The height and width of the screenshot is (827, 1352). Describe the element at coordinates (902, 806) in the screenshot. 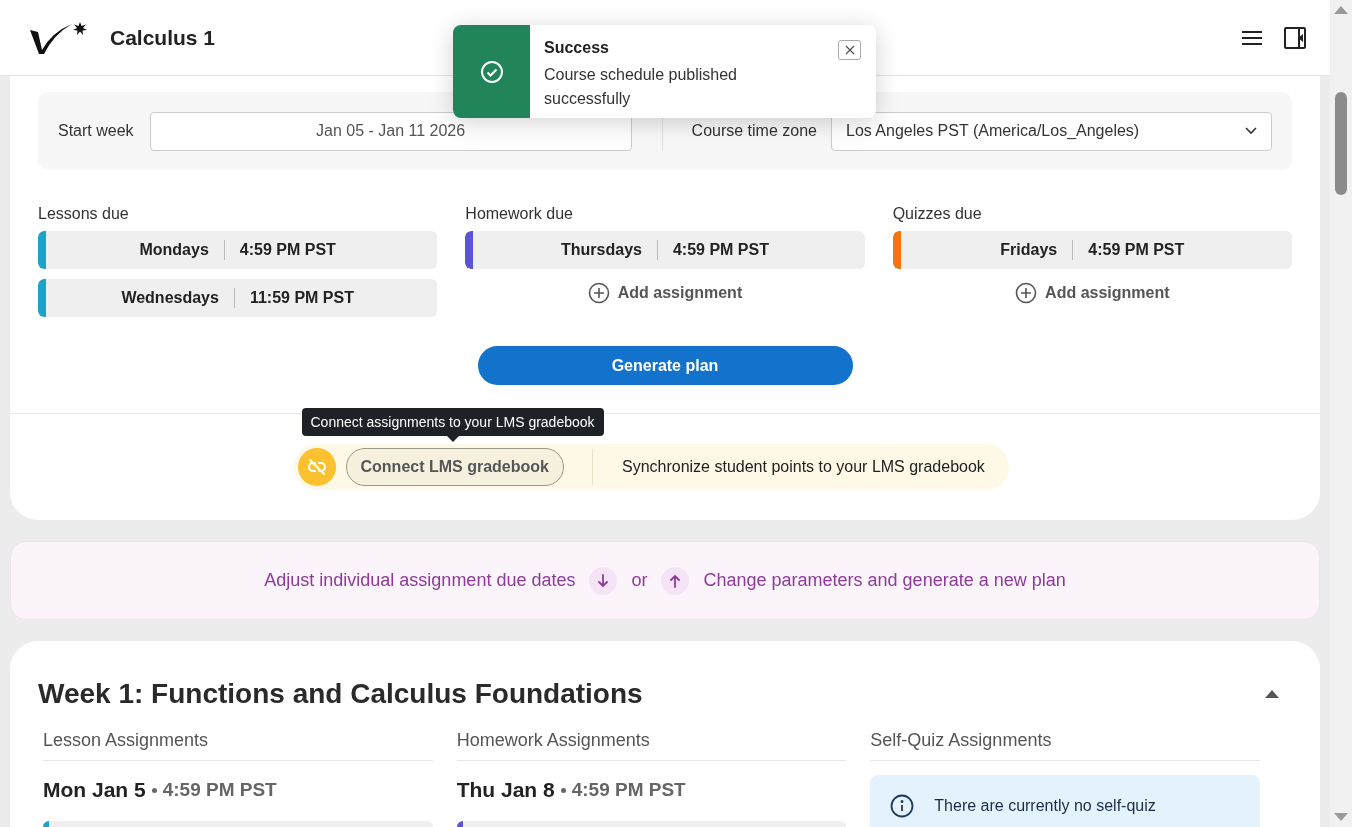

I see `info-icon` at that location.